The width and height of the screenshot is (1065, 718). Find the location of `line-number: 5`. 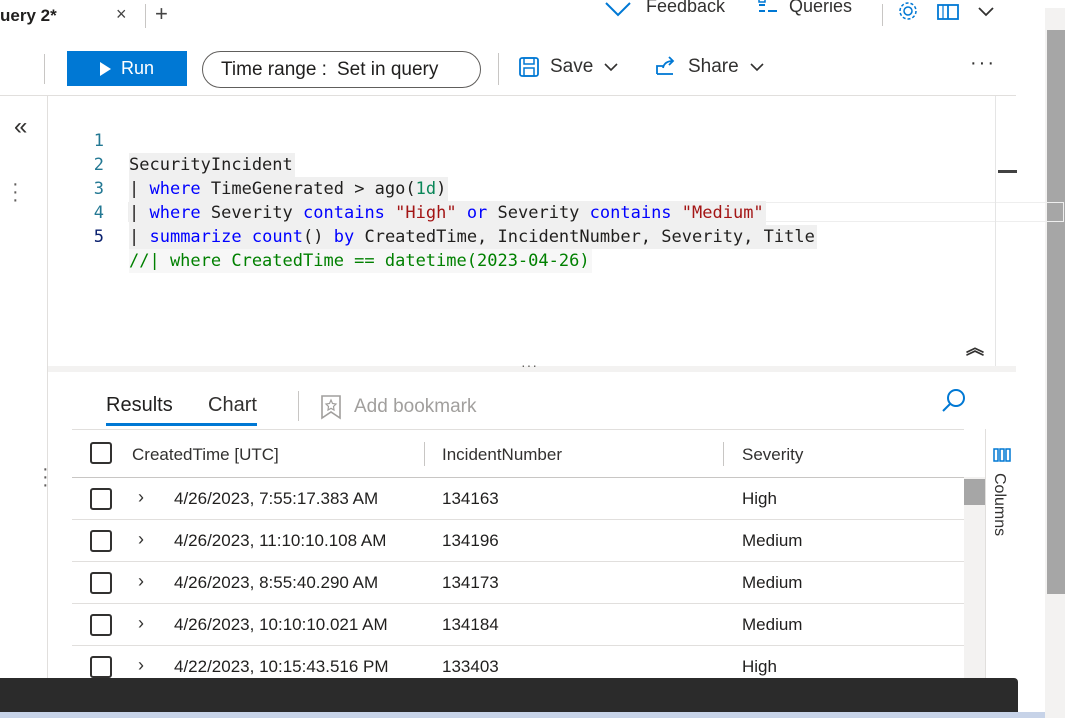

line-number: 5 is located at coordinates (98, 237).